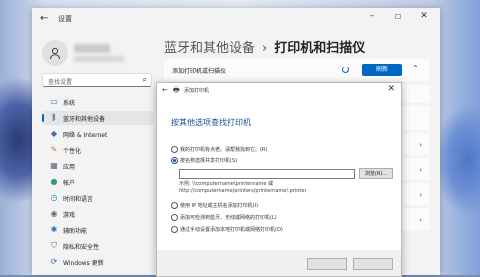  I want to click on sidebar-item-label: Windows 更新, so click(83, 263).